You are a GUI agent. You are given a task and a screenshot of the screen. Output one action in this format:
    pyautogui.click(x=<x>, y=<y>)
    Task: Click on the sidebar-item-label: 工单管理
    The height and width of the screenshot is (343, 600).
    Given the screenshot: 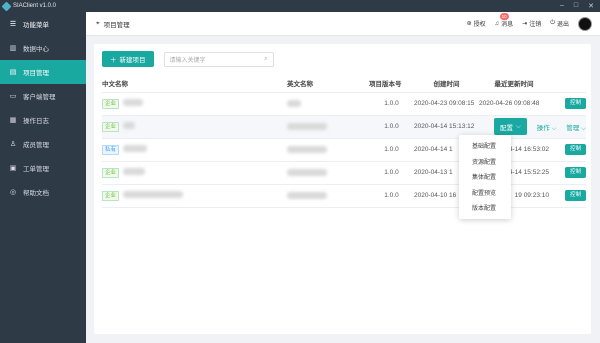 What is the action you would take?
    pyautogui.click(x=36, y=169)
    